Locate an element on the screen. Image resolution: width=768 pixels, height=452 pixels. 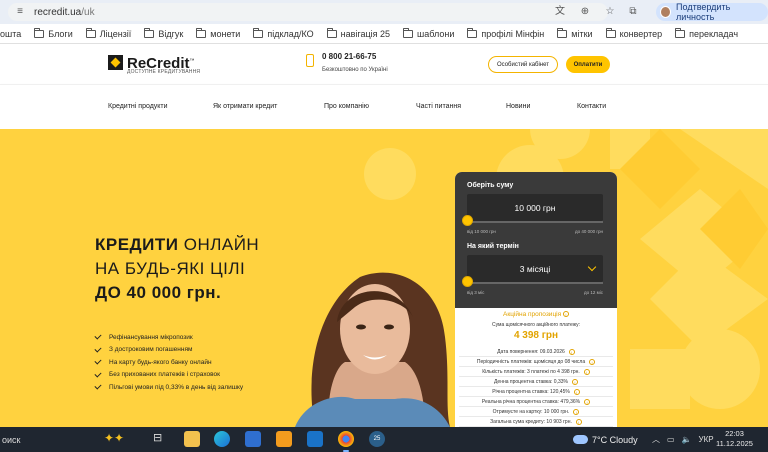
feature-item: Без прихованих платежів і страховок is located at coordinates (168, 375).